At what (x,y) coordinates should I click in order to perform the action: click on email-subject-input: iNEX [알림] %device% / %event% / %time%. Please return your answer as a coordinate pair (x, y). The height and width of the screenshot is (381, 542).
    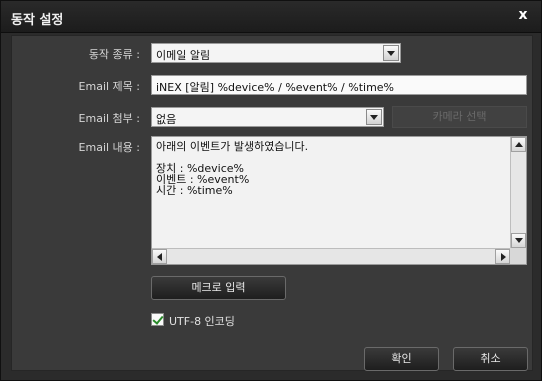
    Looking at the image, I should click on (339, 85).